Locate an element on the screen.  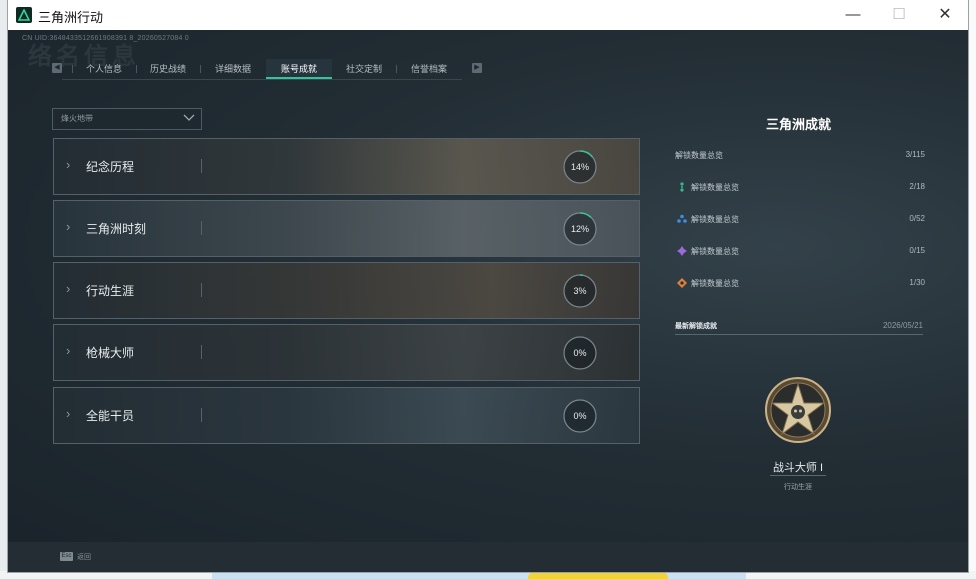
progress-percent: 14% is located at coordinates (579, 167).